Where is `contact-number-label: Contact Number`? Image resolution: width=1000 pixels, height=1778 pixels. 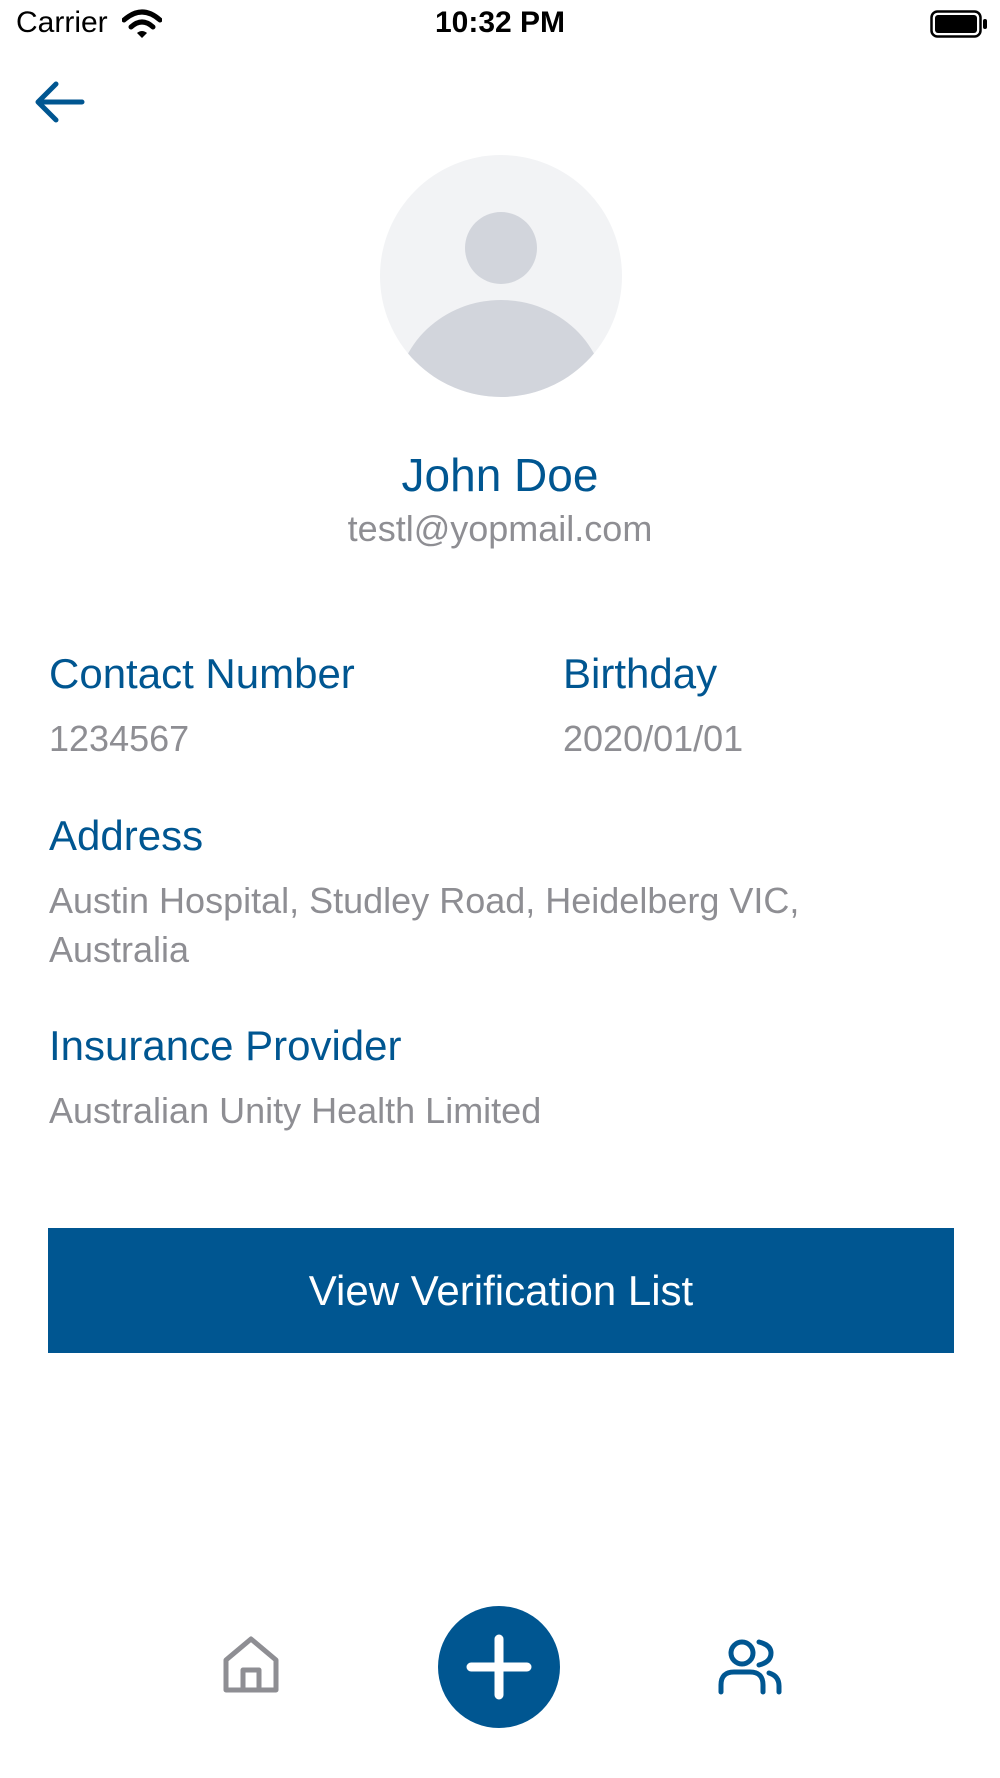 contact-number-label: Contact Number is located at coordinates (202, 673).